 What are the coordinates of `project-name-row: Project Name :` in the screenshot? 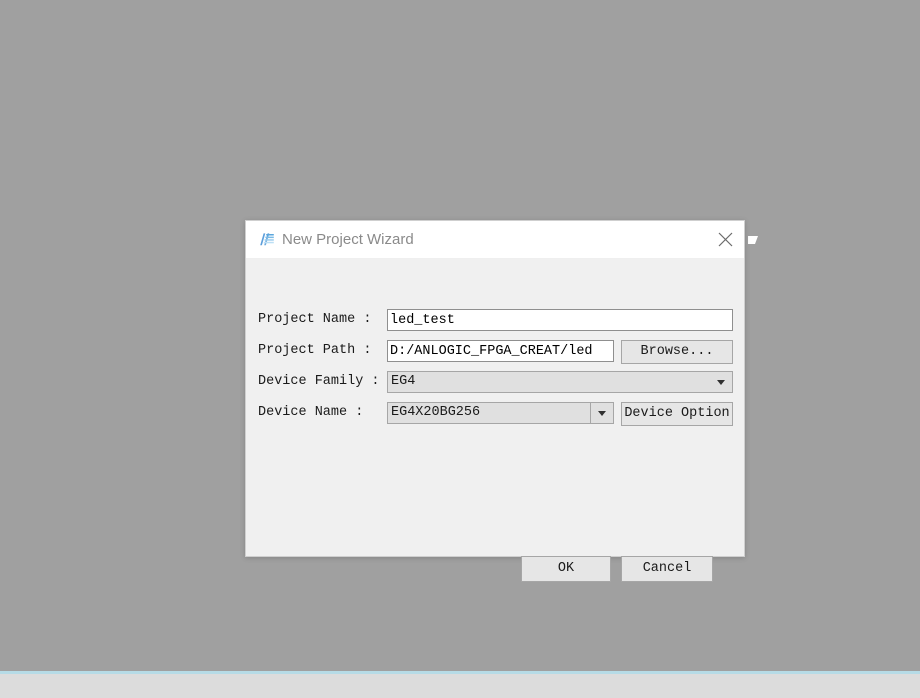 It's located at (496, 320).